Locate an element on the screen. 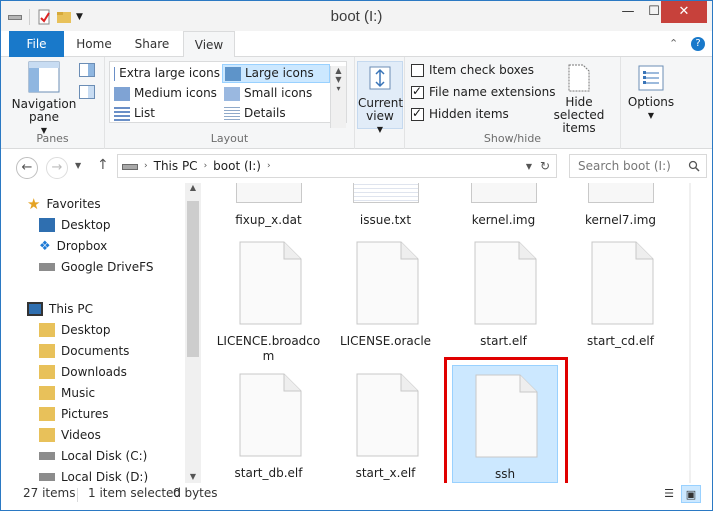 This screenshot has width=713, height=511. search-icon is located at coordinates (694, 166).